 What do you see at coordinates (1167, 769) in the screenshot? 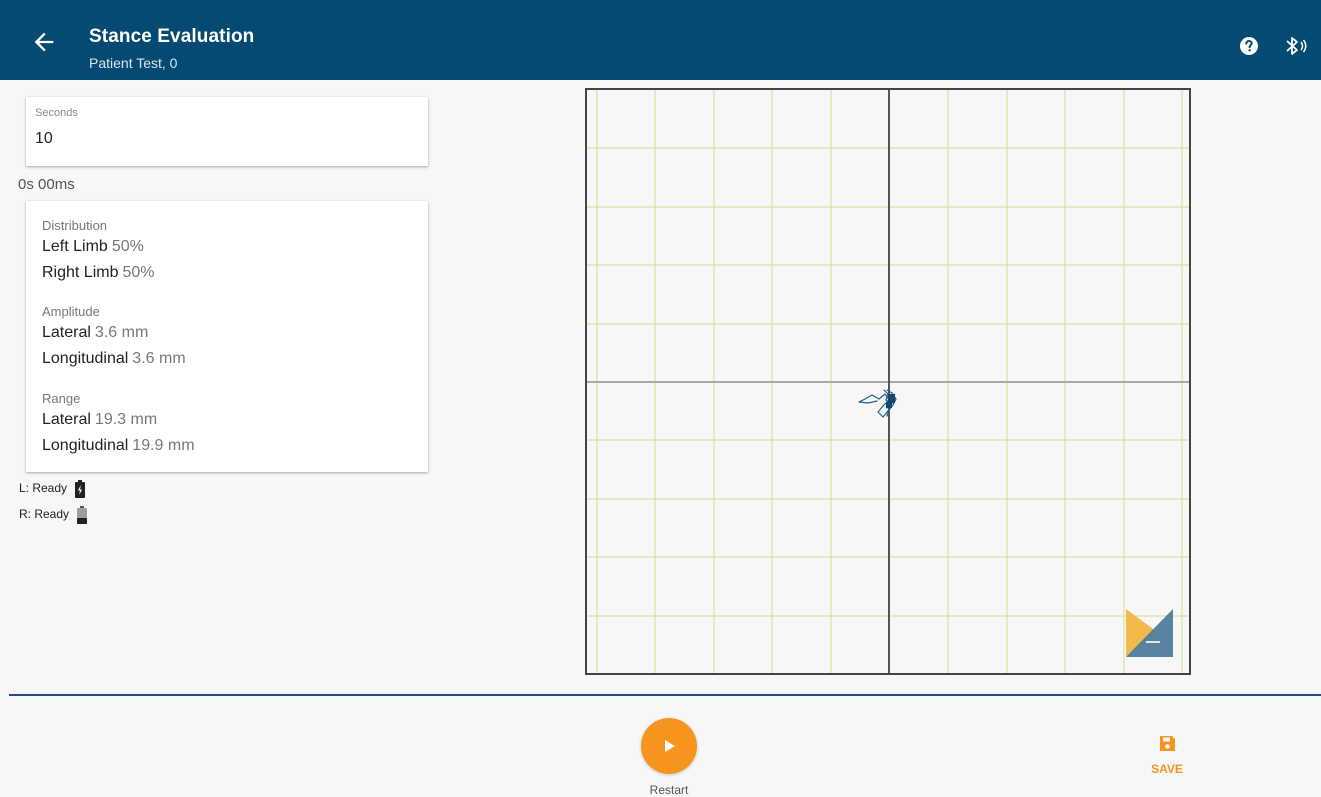
I see `save-label: SAVE` at bounding box center [1167, 769].